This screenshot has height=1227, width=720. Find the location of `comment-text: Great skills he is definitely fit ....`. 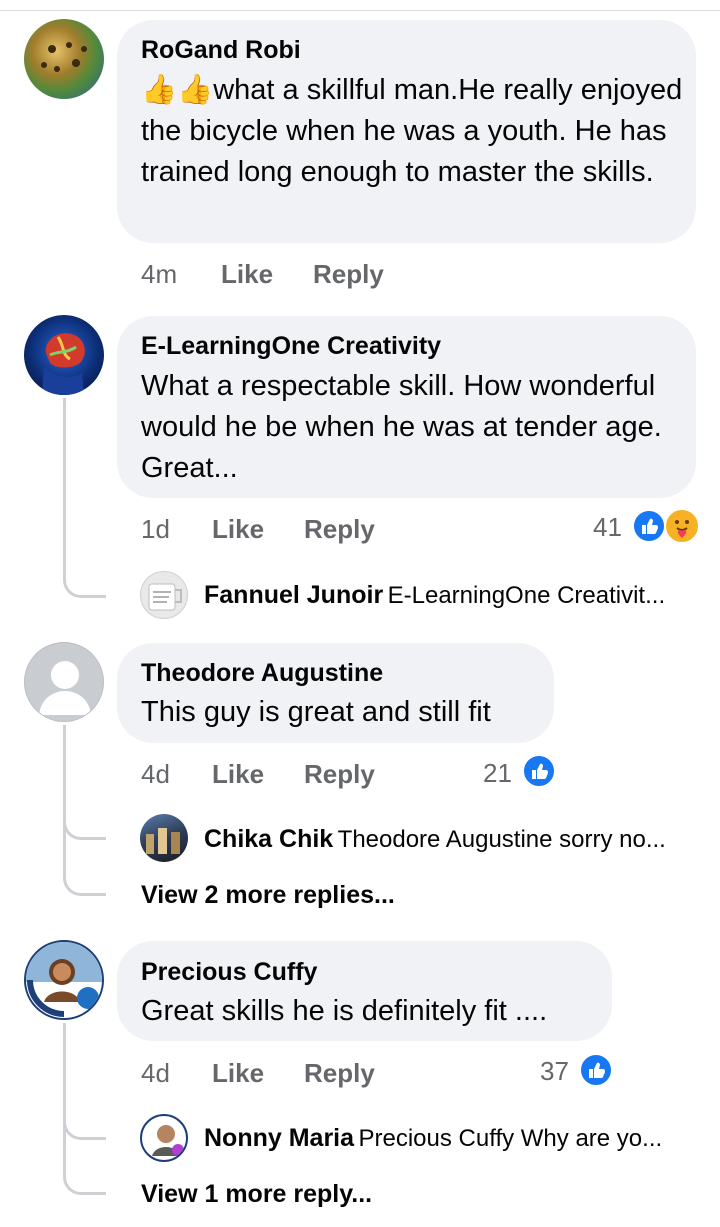

comment-text: Great skills he is definitely fit .... is located at coordinates (344, 1011).